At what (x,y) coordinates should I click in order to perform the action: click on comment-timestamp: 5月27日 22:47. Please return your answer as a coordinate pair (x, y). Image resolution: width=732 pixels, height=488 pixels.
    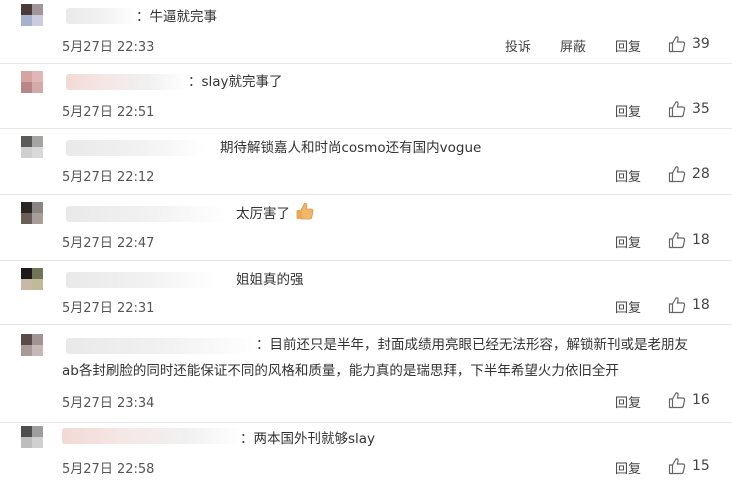
    Looking at the image, I should click on (108, 243).